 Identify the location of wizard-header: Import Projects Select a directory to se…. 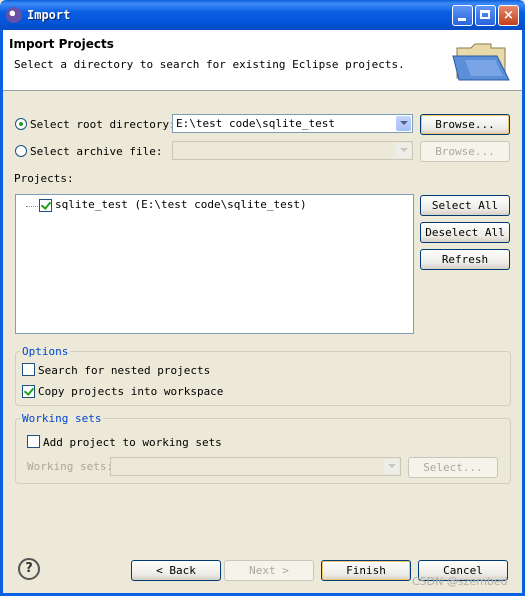
(262, 60).